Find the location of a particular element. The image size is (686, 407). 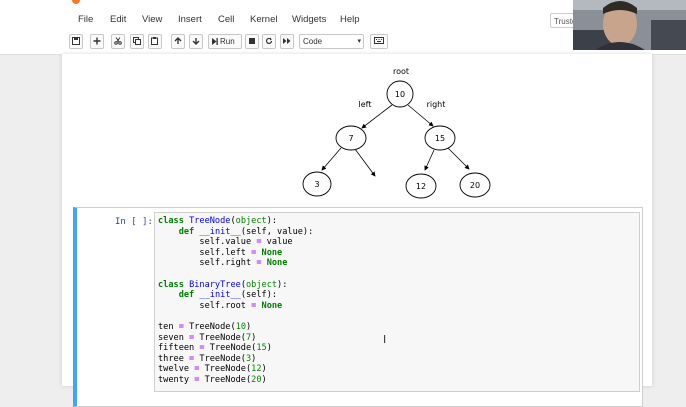

node-label: 3 is located at coordinates (316, 184).